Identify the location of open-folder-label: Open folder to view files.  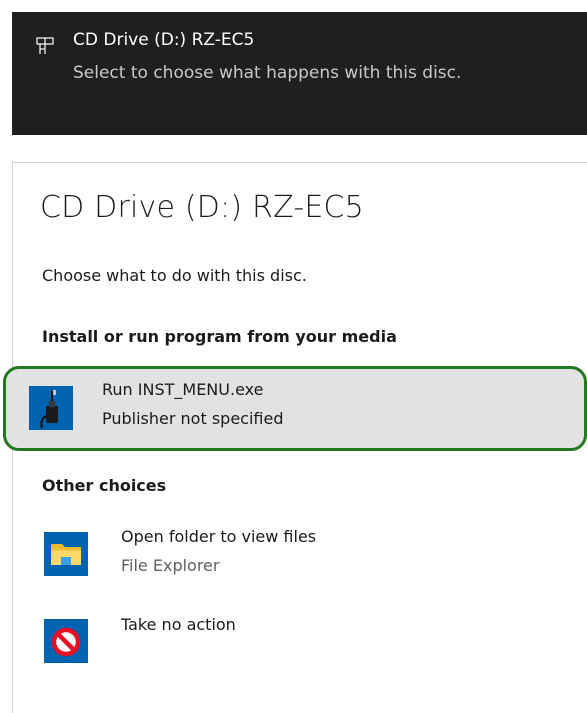
(219, 536).